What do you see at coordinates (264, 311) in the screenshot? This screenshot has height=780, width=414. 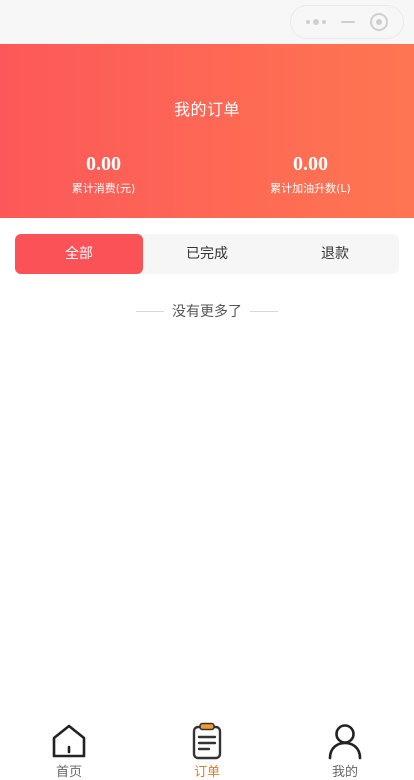 I see `divider-right` at bounding box center [264, 311].